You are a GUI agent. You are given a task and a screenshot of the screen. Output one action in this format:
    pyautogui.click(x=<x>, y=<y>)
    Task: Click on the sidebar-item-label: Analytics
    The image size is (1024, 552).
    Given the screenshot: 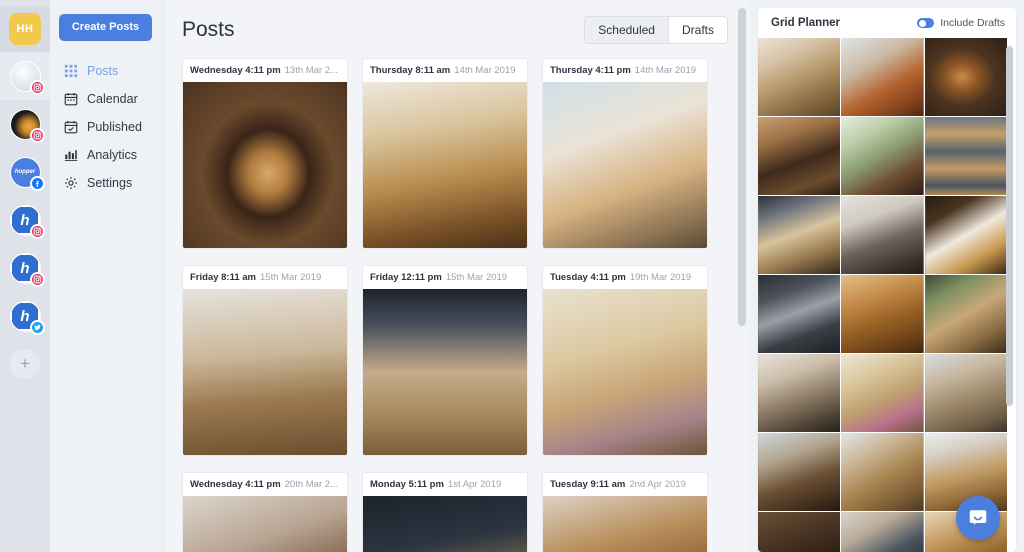 What is the action you would take?
    pyautogui.click(x=112, y=155)
    